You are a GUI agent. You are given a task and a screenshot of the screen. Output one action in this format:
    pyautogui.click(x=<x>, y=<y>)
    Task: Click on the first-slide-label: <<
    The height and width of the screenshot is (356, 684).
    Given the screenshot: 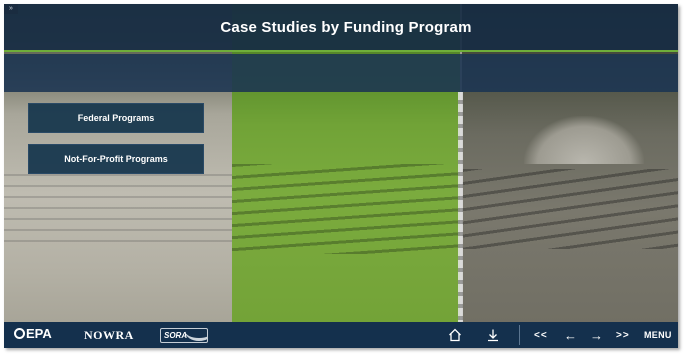 What is the action you would take?
    pyautogui.click(x=541, y=335)
    